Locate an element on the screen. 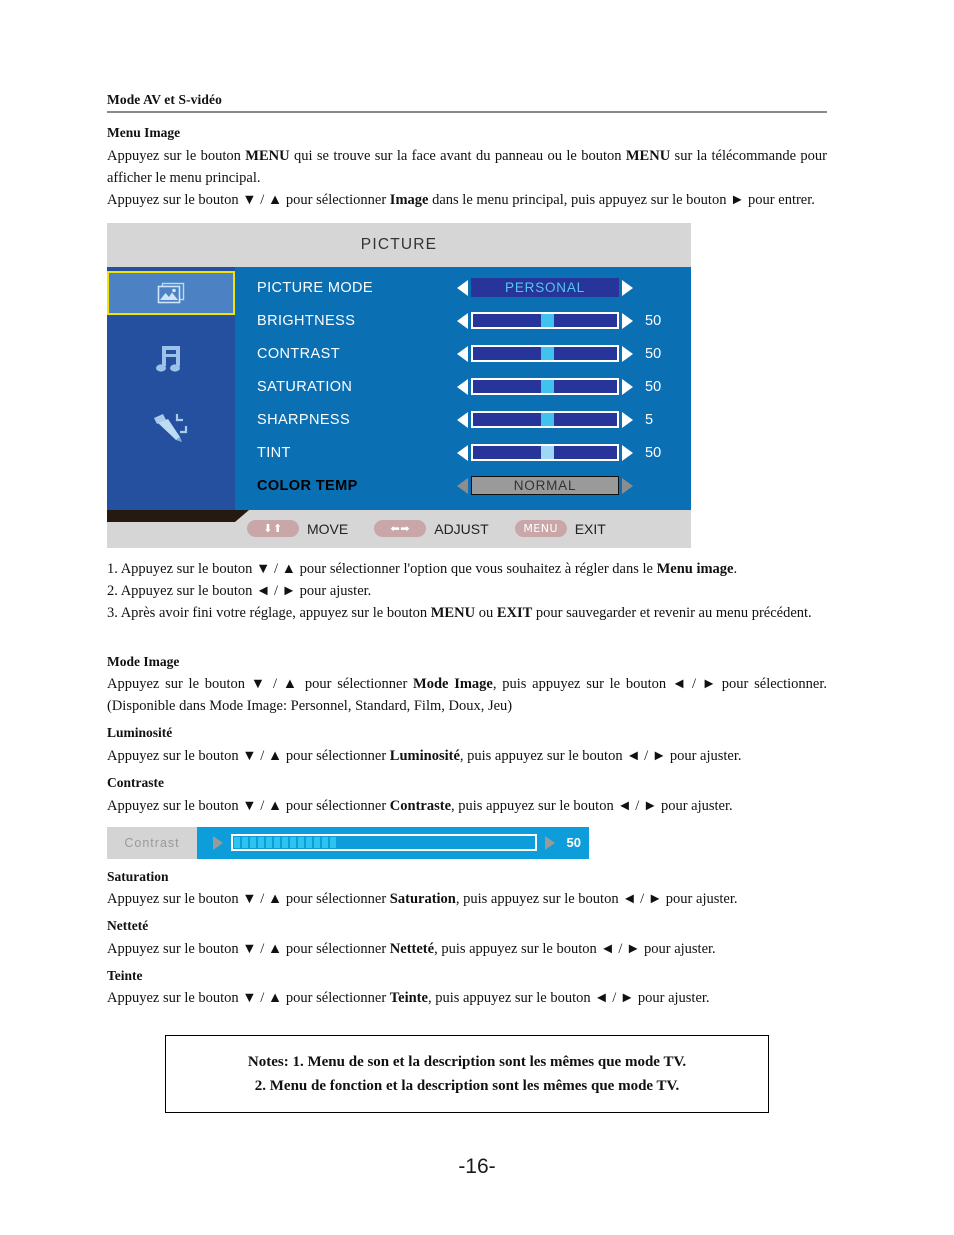  osd-control-picture-mode: PERSONAL is located at coordinates (545, 288).